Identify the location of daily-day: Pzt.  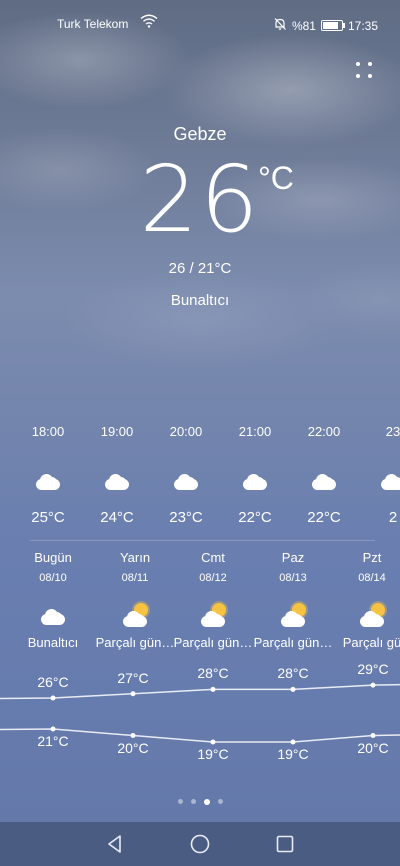
(372, 557).